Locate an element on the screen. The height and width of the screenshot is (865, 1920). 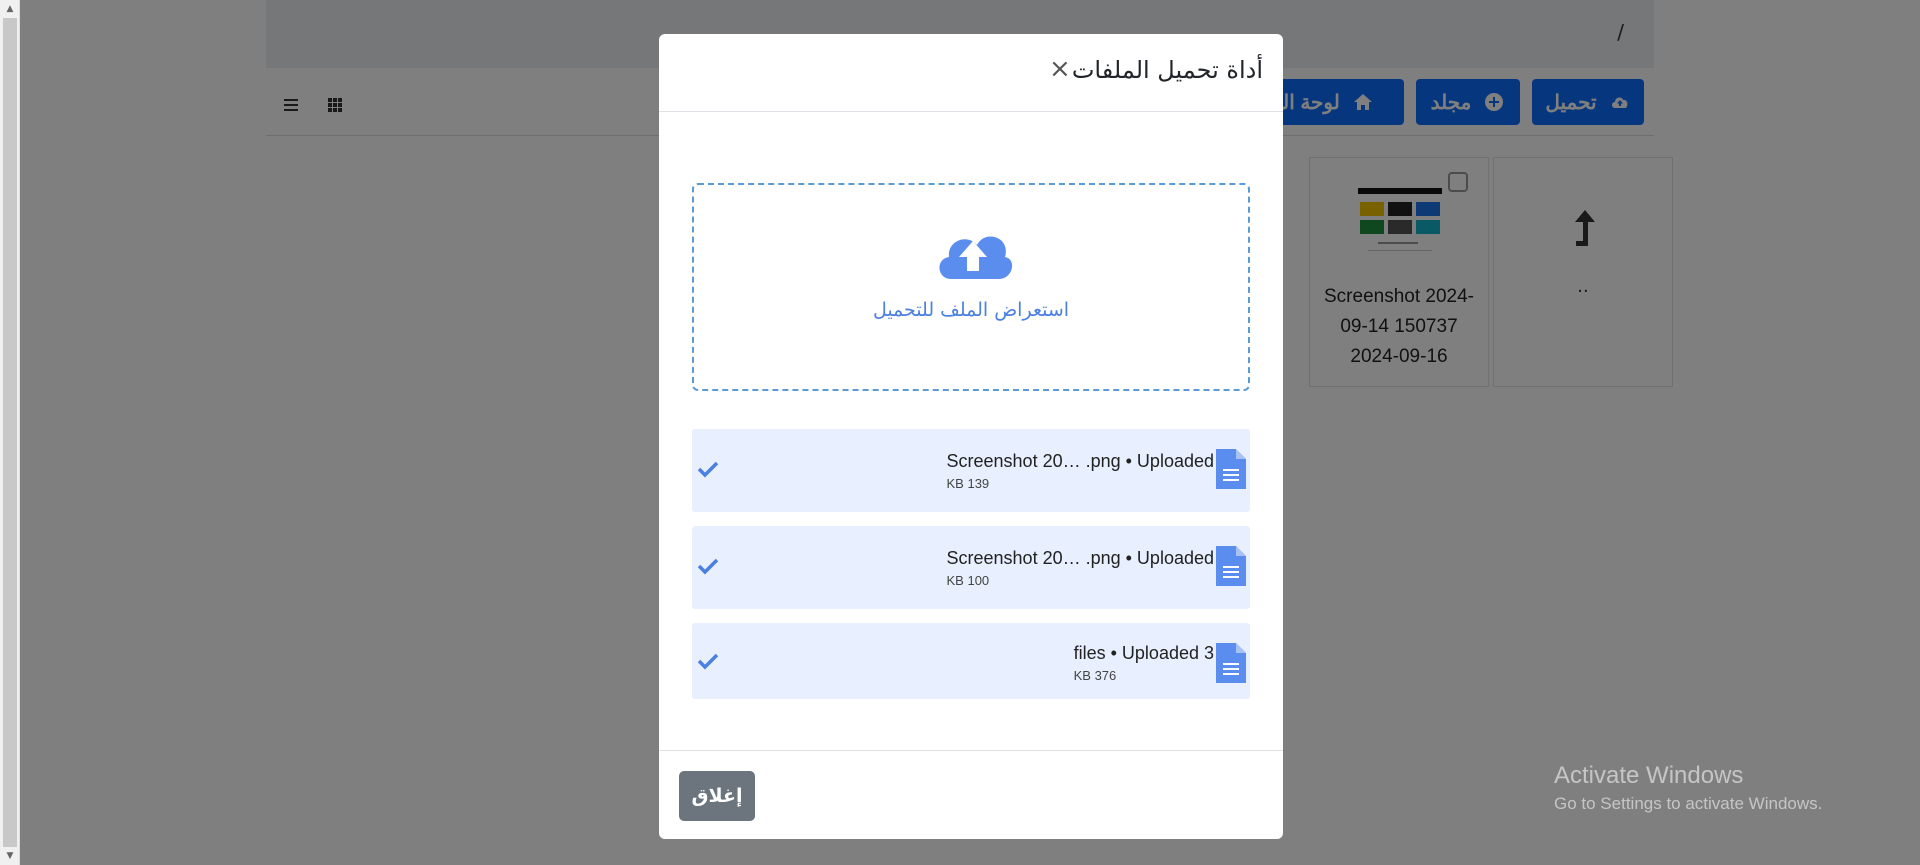
file-meta: files • Uploaded 3 KB 376 is located at coordinates (1144, 663).